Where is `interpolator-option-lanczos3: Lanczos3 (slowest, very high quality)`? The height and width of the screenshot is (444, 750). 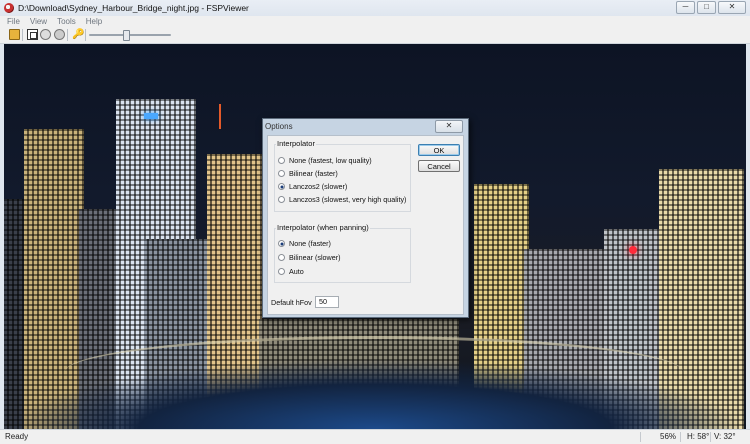 interpolator-option-lanczos3: Lanczos3 (slowest, very high quality) is located at coordinates (342, 199).